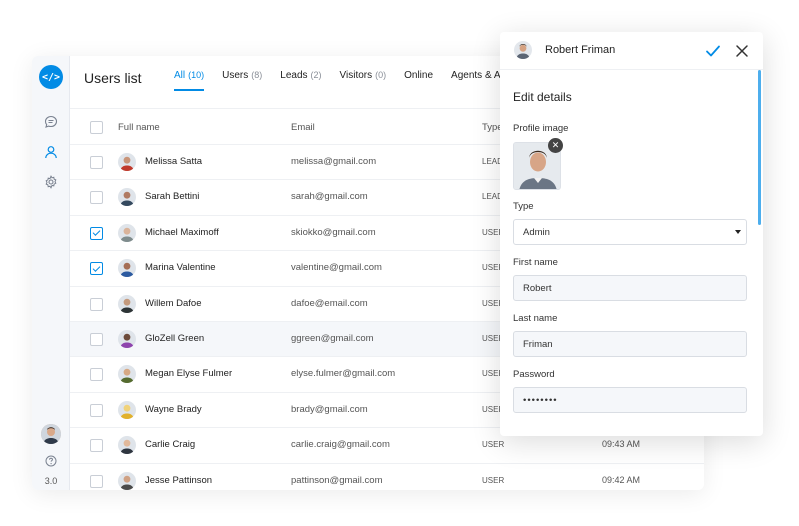 The height and width of the screenshot is (526, 799). Describe the element at coordinates (537, 288) in the screenshot. I see `first-name-value: Robert` at that location.